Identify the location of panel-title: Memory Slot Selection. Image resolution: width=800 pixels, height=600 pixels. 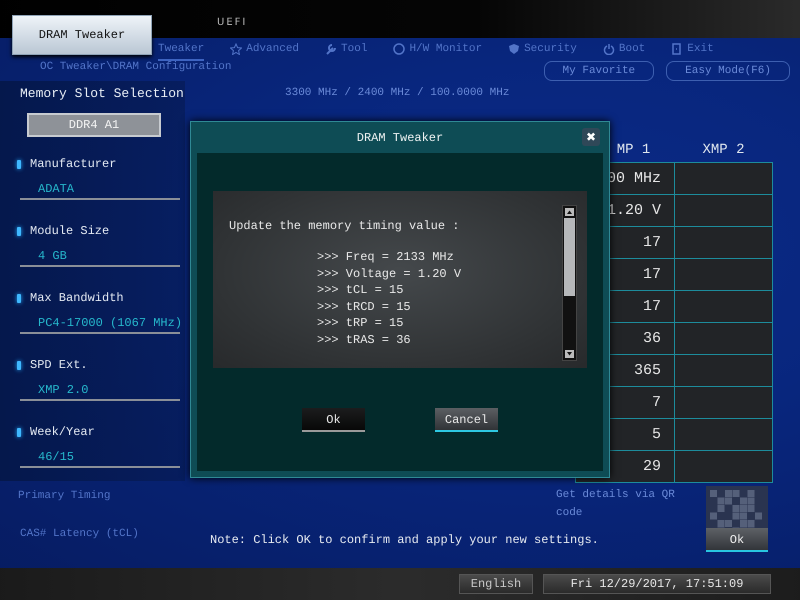
(102, 93).